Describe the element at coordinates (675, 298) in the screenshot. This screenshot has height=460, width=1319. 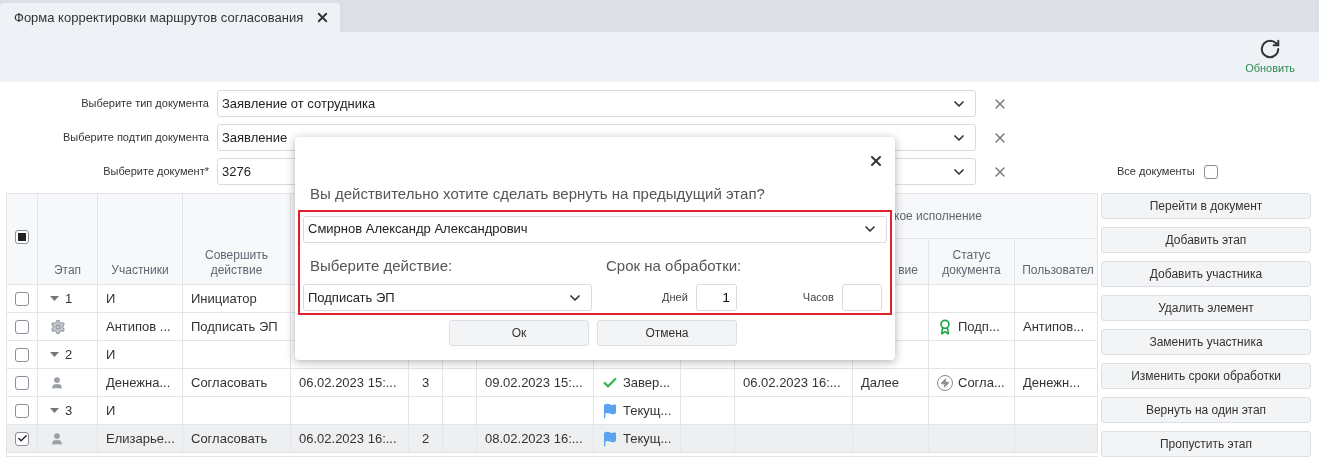
I see `days-label: Дней` at that location.